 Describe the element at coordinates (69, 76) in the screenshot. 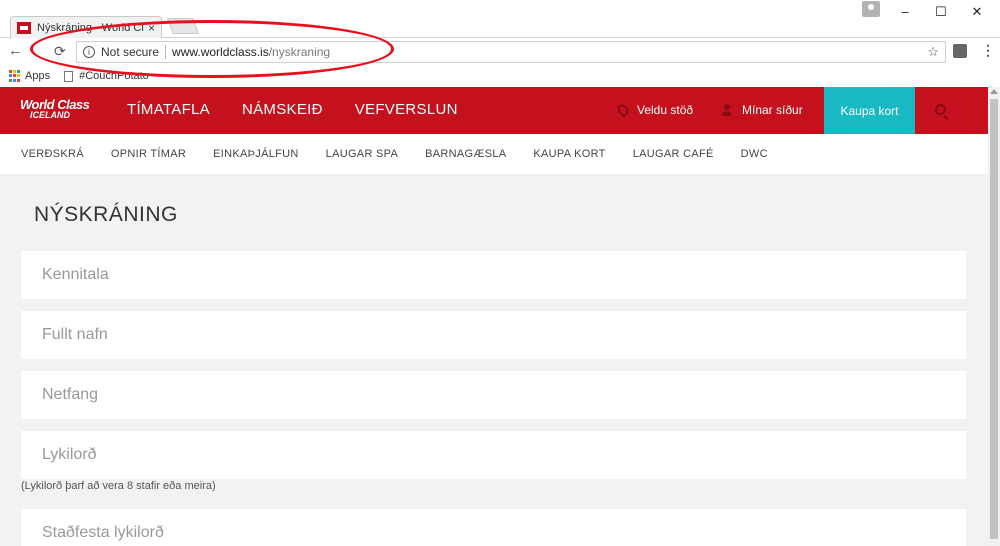

I see `page-icon` at that location.